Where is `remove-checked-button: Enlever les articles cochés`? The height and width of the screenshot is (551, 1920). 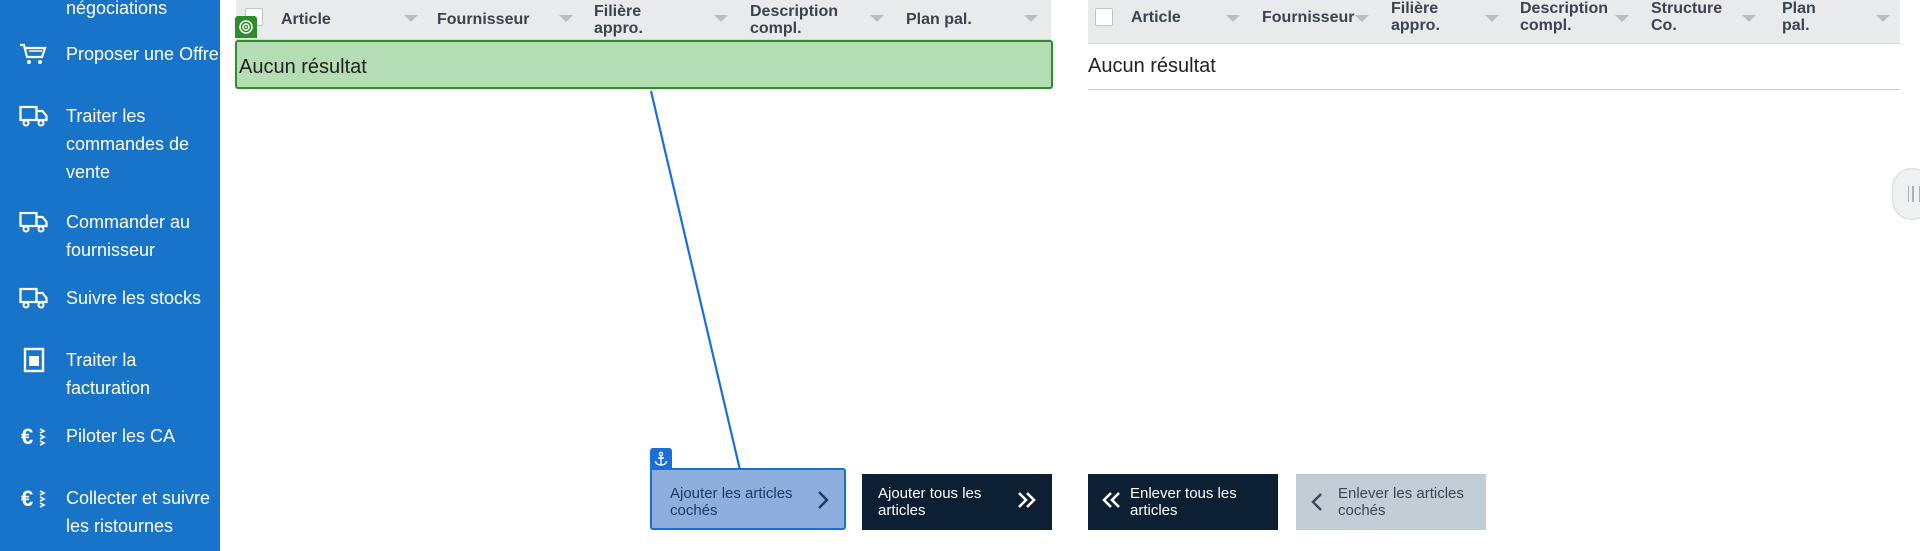 remove-checked-button: Enlever les articles cochés is located at coordinates (1391, 502).